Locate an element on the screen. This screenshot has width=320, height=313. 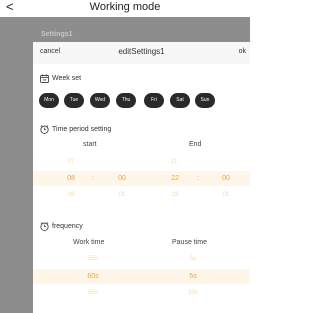
work-time-prev: 55s is located at coordinates (93, 259).